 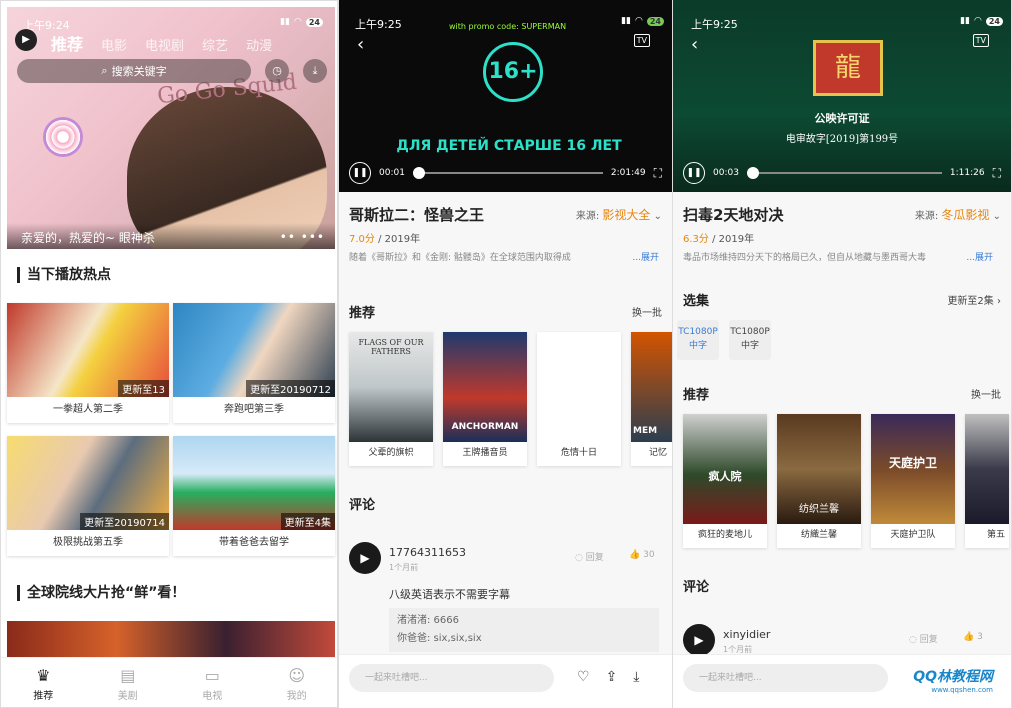 I want to click on nav-tab-movie: 电影, so click(x=114, y=44).